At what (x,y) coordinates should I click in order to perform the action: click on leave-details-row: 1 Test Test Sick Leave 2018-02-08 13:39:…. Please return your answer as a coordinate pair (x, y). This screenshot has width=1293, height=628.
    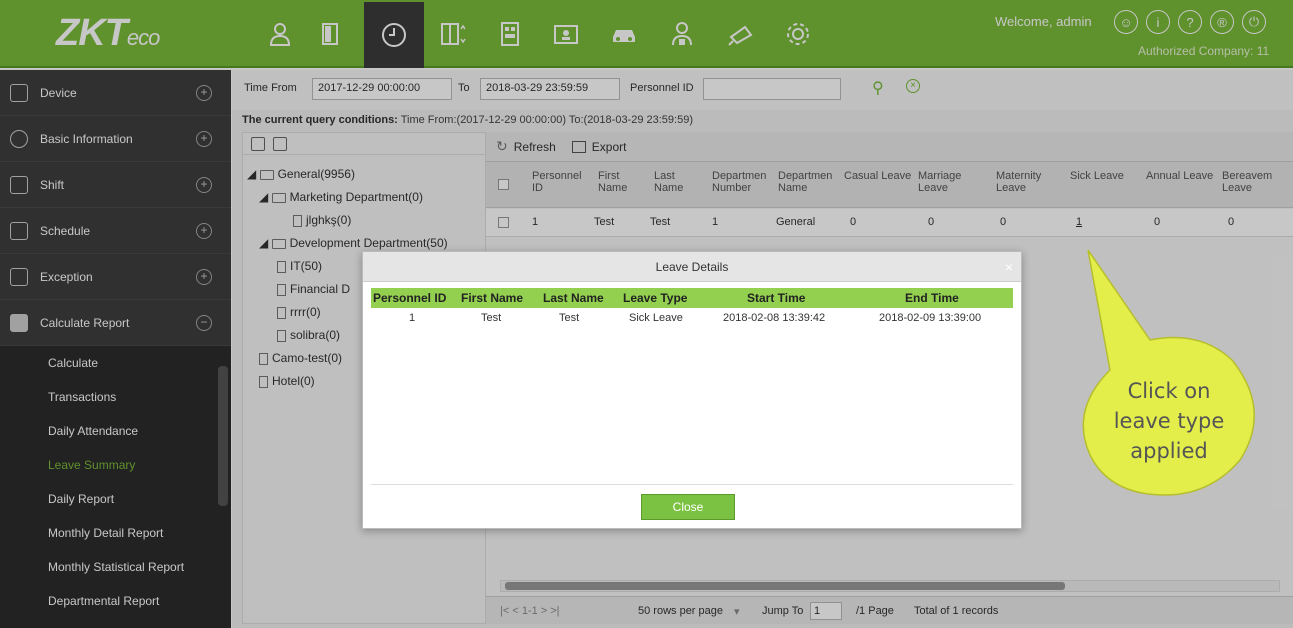
    Looking at the image, I should click on (692, 318).